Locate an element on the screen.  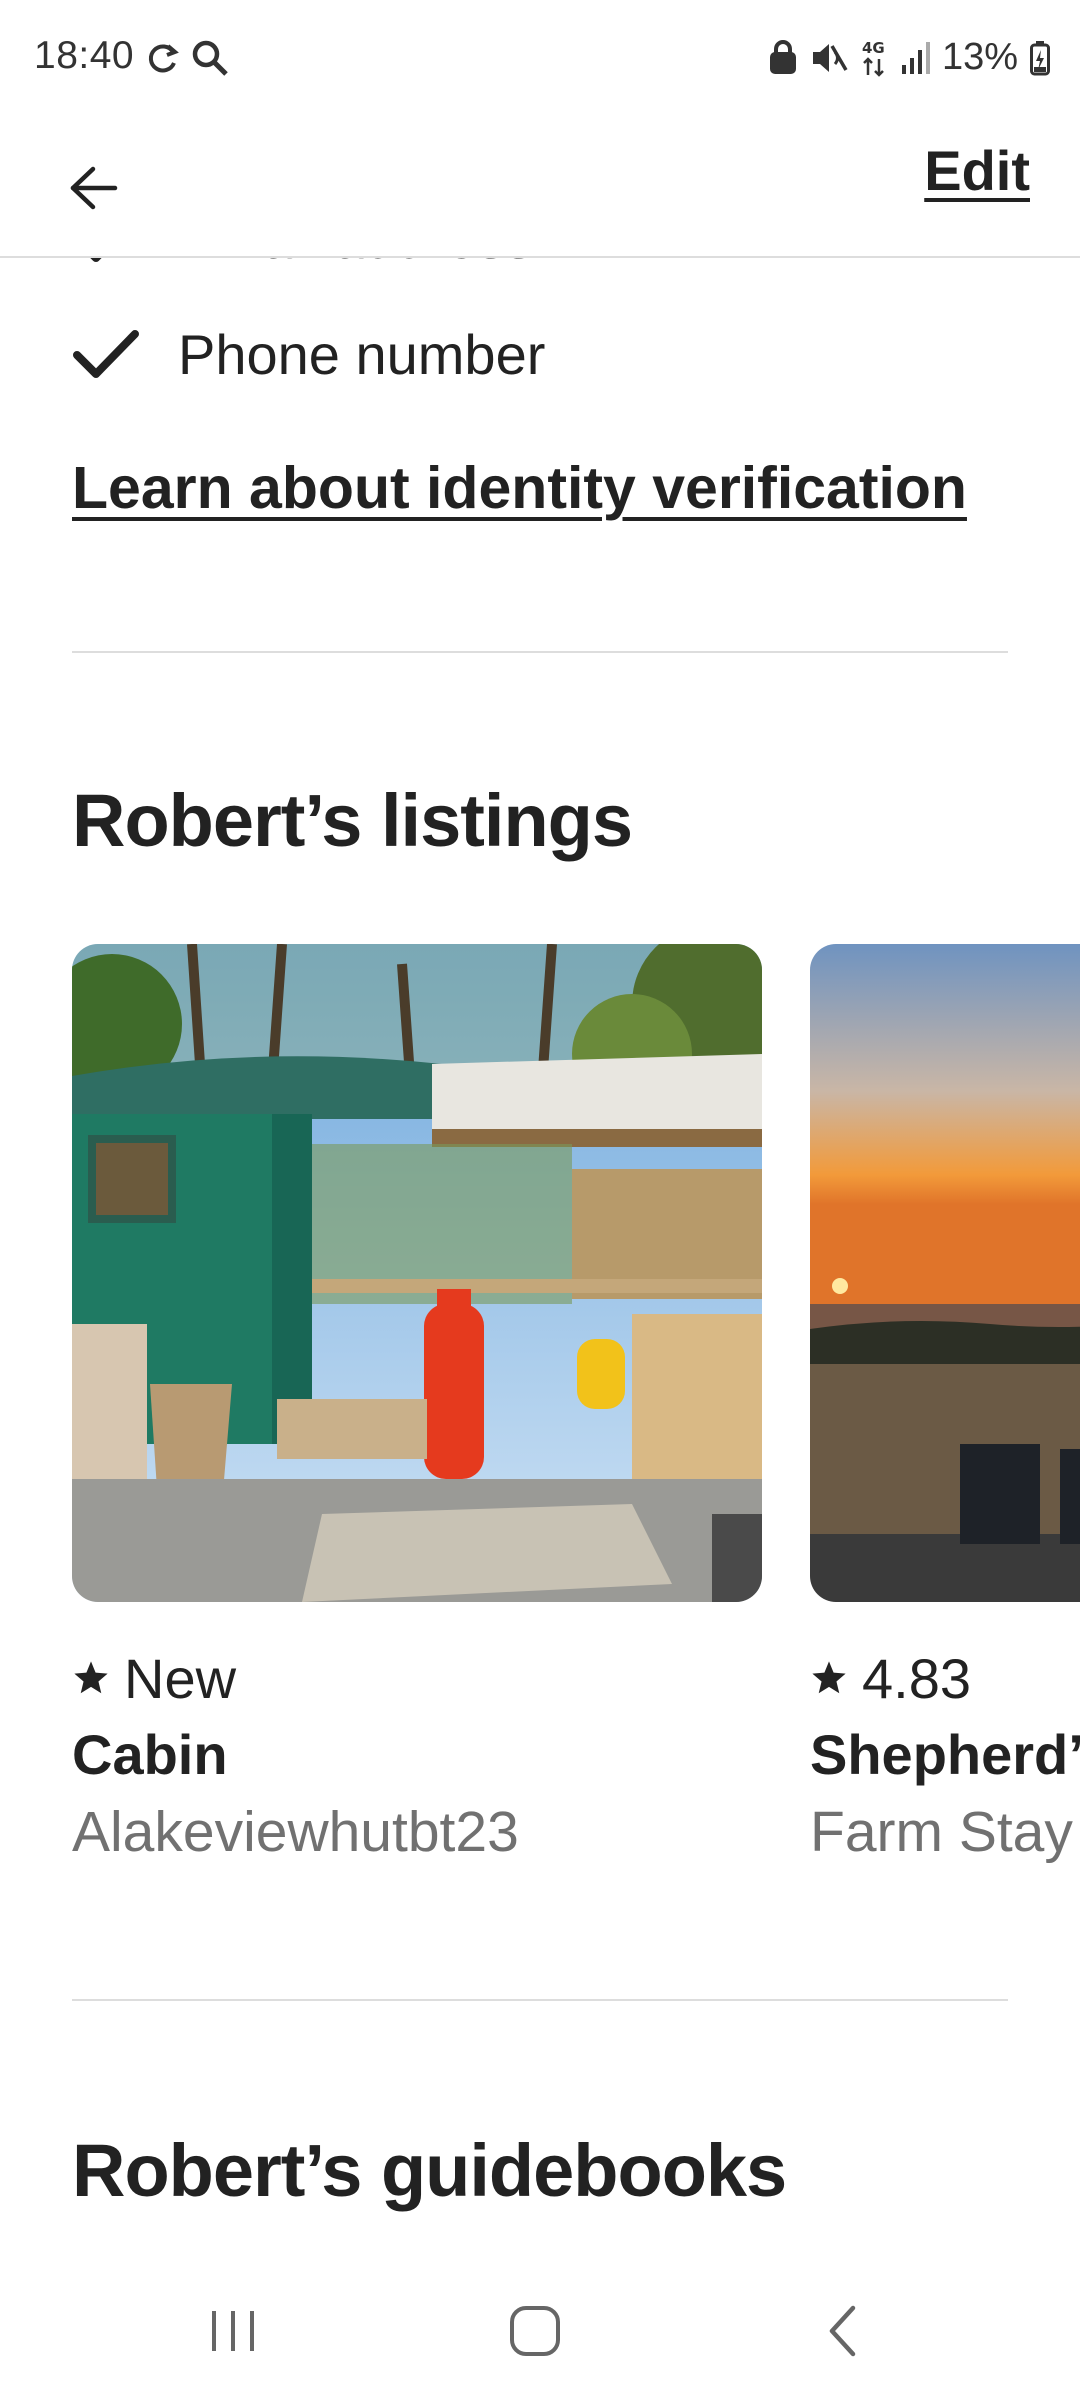
verified-item-phone: Phone number is located at coordinates (308, 354).